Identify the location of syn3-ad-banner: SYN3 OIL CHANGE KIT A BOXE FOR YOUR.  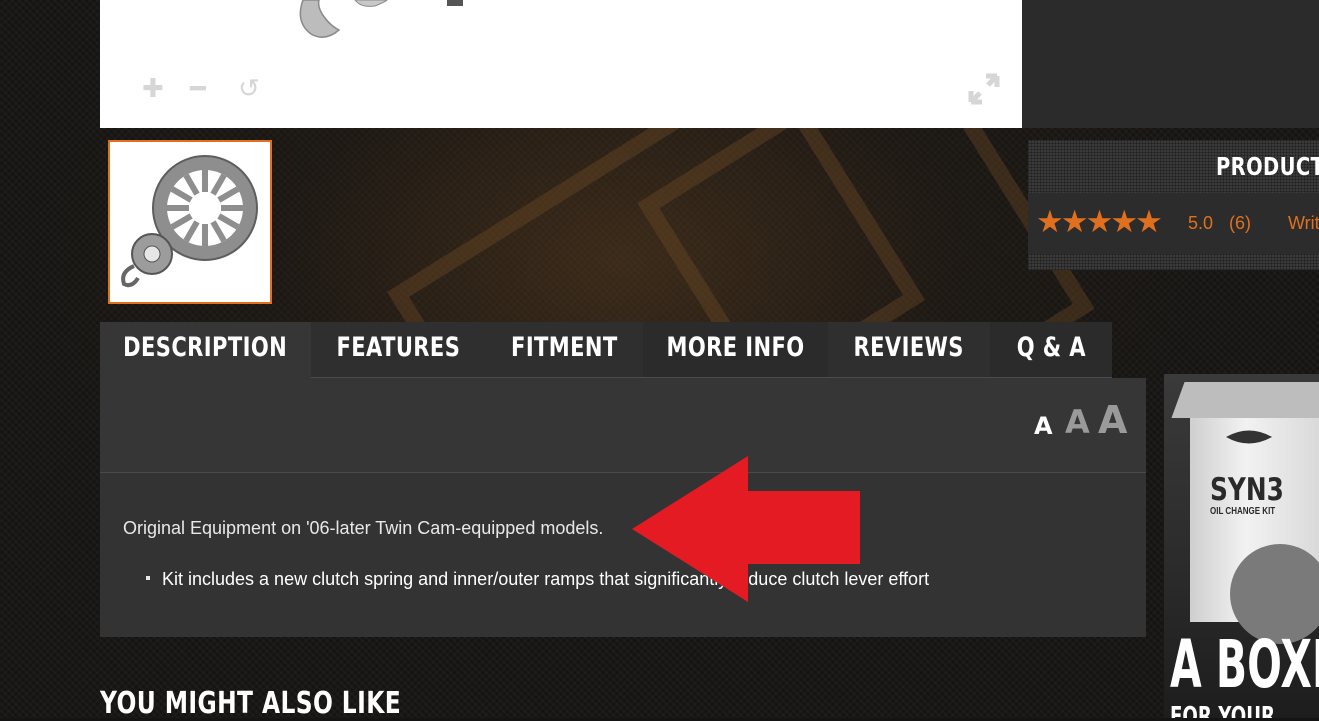
(1241, 546).